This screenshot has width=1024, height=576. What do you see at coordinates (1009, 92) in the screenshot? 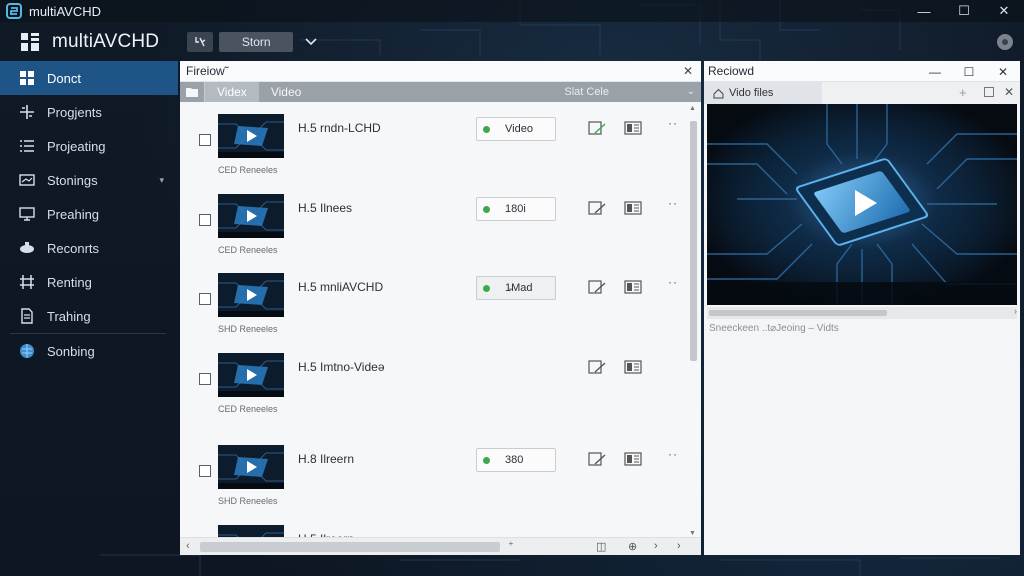
I see `tab-close-icon: ✕` at bounding box center [1009, 92].